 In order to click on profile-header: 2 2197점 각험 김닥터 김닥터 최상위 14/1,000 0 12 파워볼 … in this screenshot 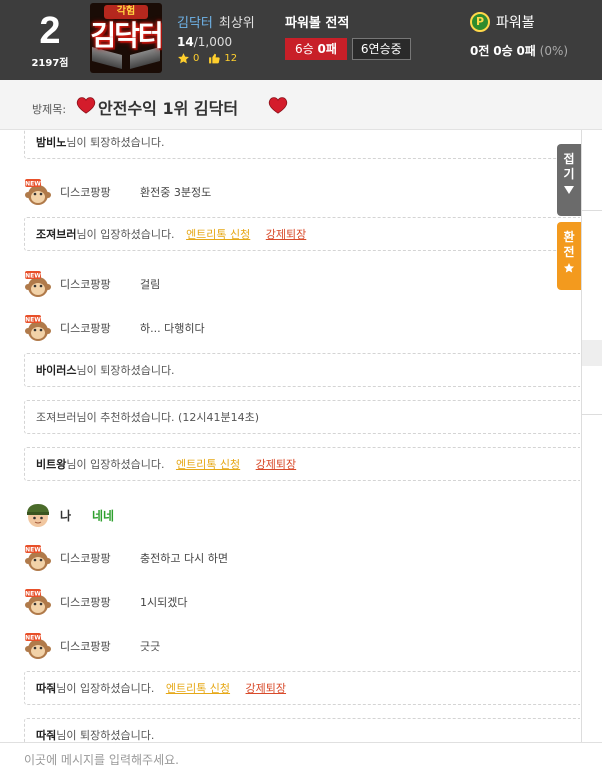, I will do `click(301, 40)`.